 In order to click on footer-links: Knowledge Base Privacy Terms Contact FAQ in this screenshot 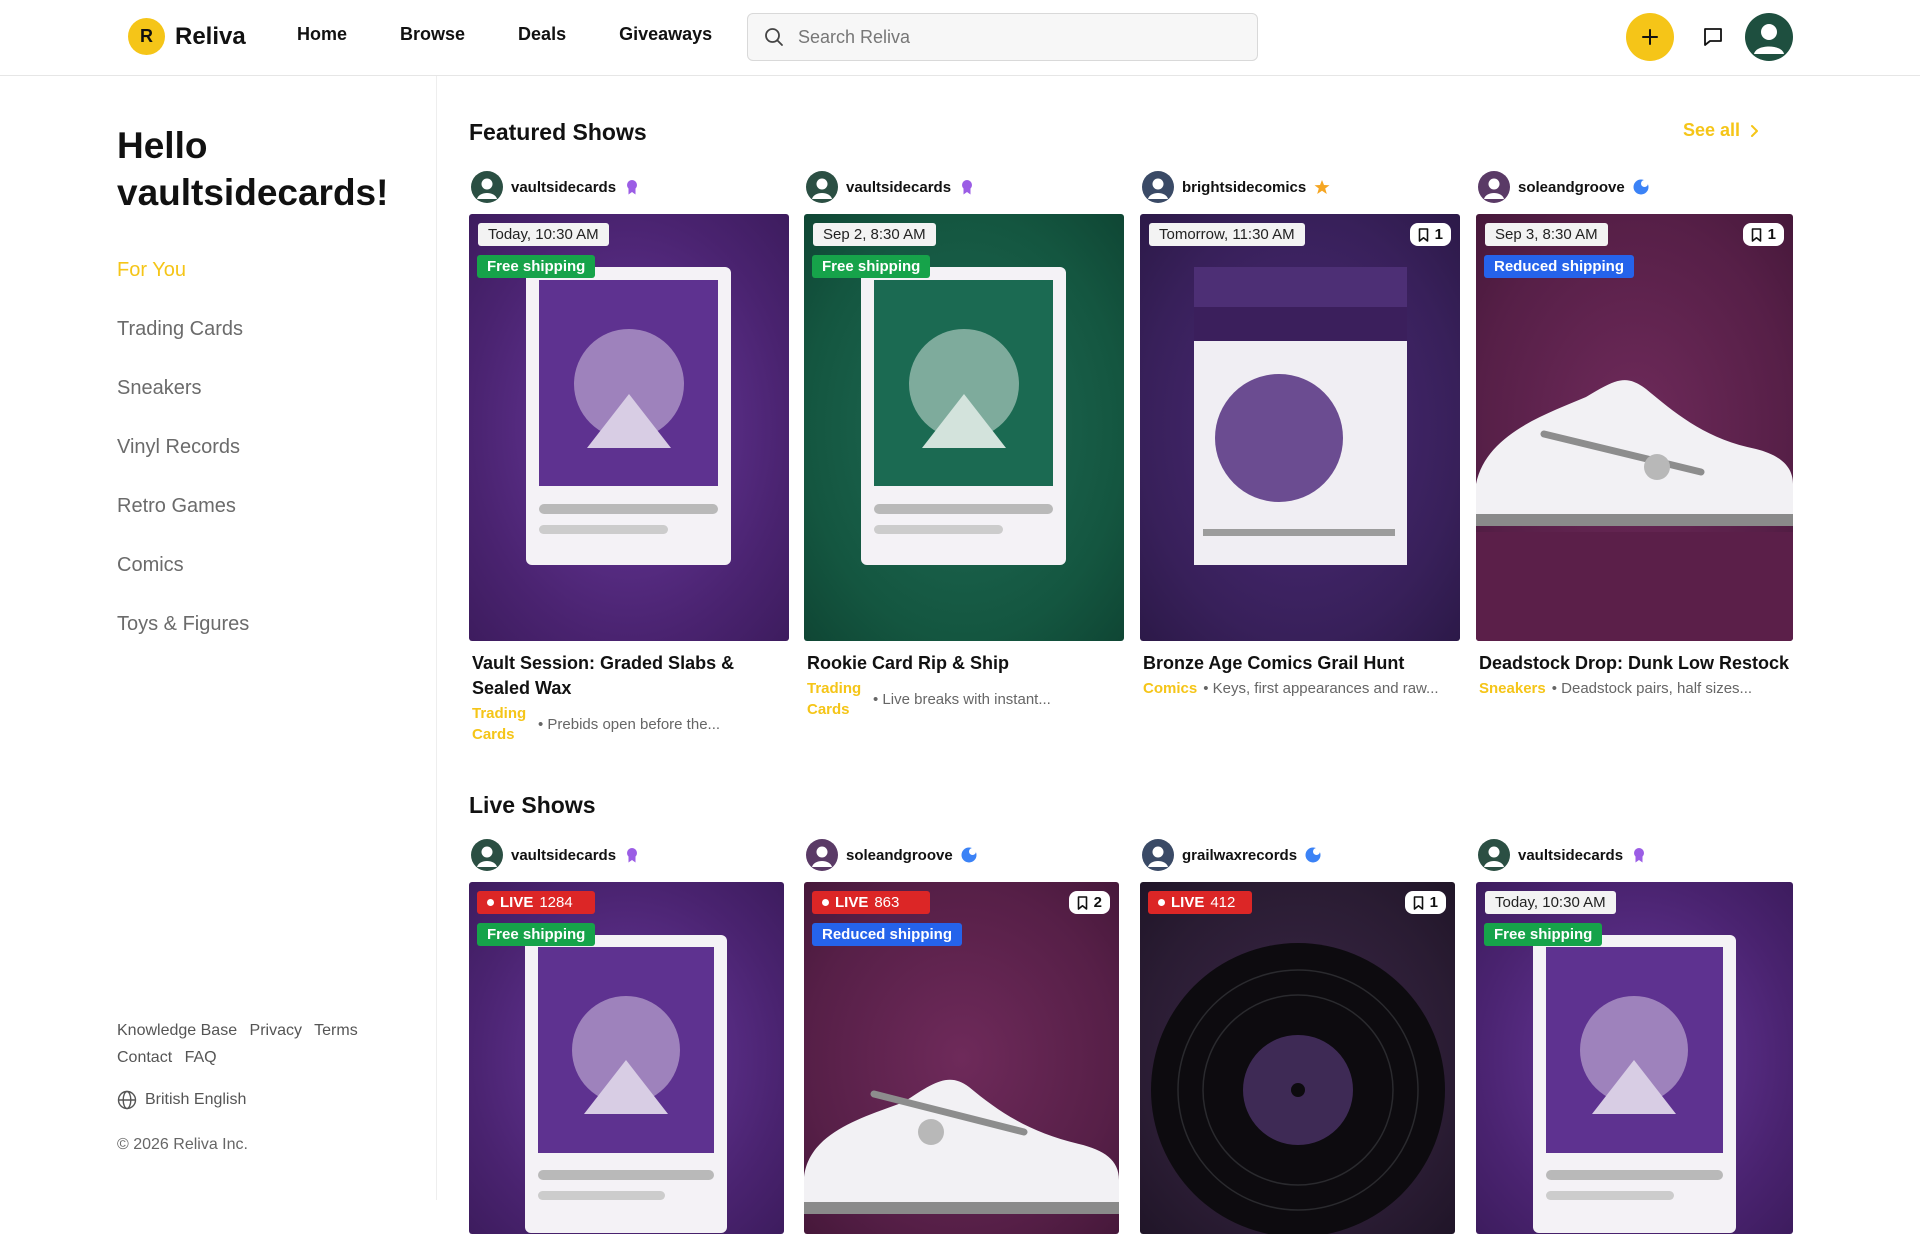, I will do `click(262, 1044)`.